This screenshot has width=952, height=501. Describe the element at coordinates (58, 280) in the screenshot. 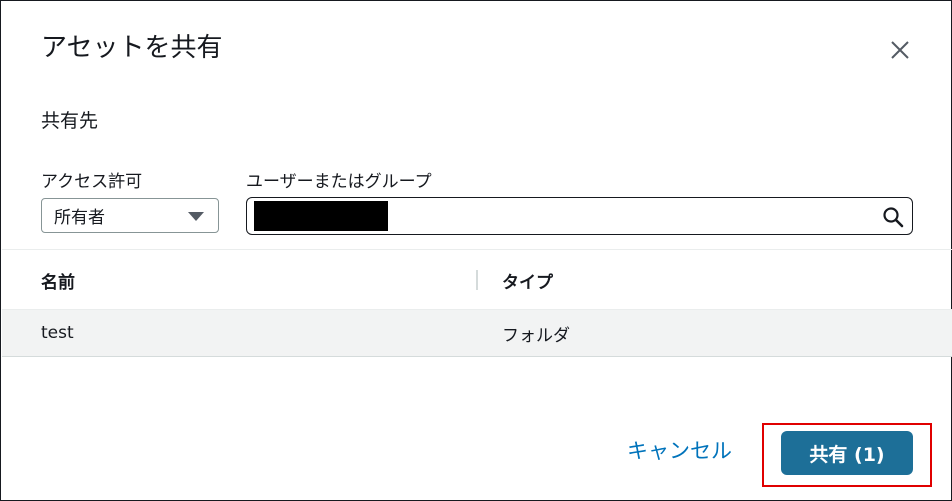

I see `column-header-name: 名前` at that location.